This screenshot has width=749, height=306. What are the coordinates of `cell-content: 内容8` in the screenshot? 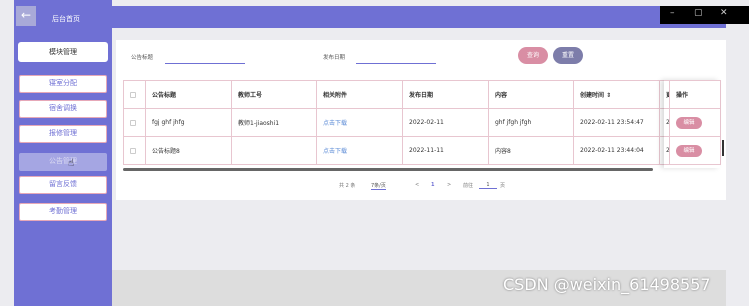 It's located at (531, 150).